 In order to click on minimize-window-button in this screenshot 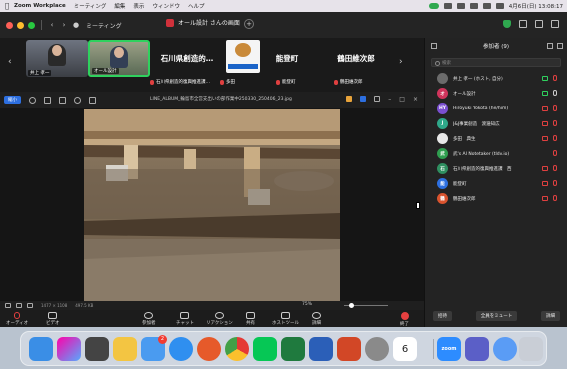, I will do `click(20, 25)`.